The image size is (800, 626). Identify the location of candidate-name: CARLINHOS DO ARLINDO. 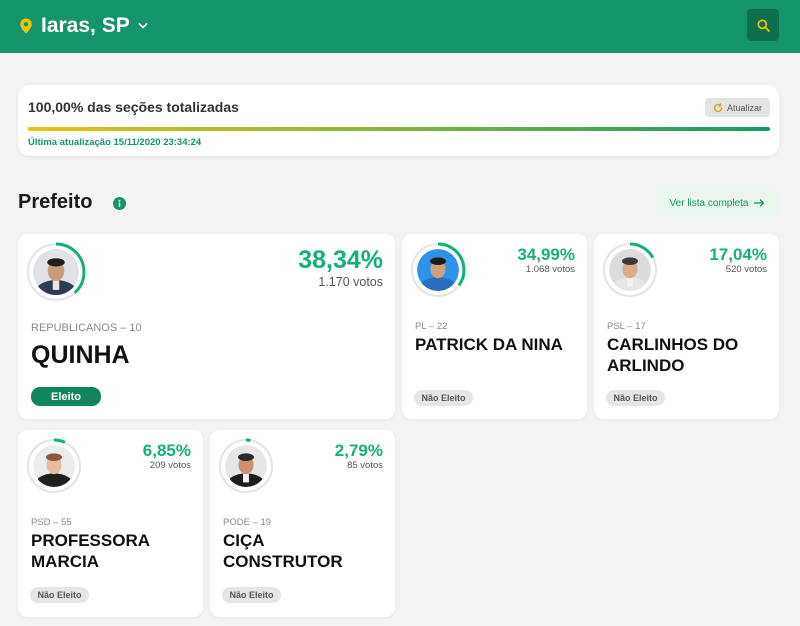
(673, 355).